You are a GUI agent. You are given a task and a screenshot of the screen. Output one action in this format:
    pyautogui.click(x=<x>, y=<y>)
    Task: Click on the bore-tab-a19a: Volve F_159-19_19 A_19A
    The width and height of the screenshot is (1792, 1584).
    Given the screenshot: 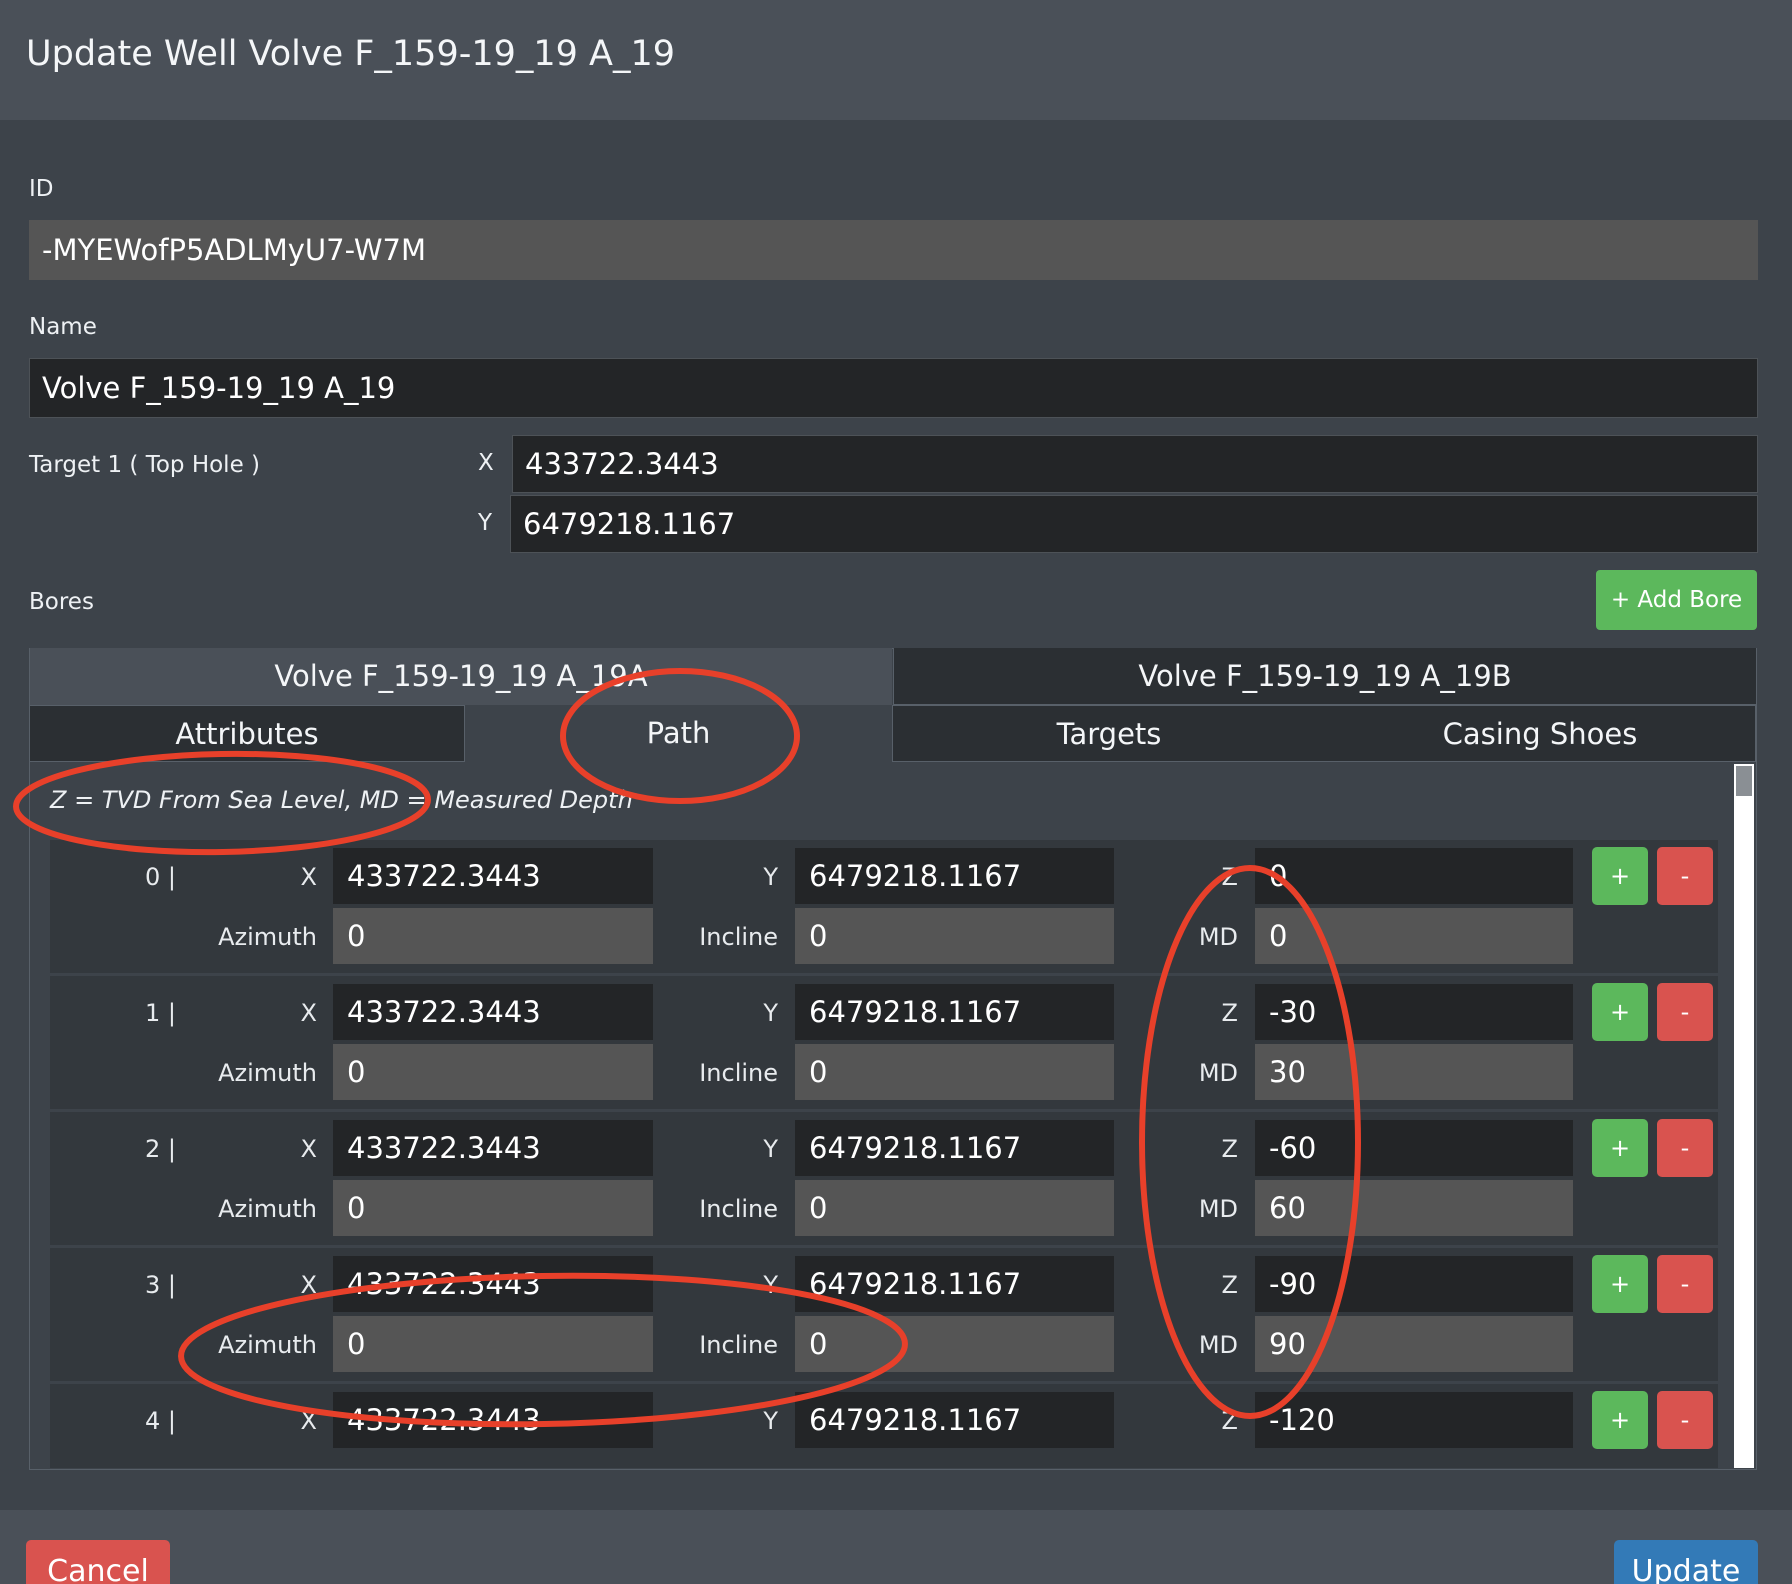 What is the action you would take?
    pyautogui.click(x=461, y=676)
    